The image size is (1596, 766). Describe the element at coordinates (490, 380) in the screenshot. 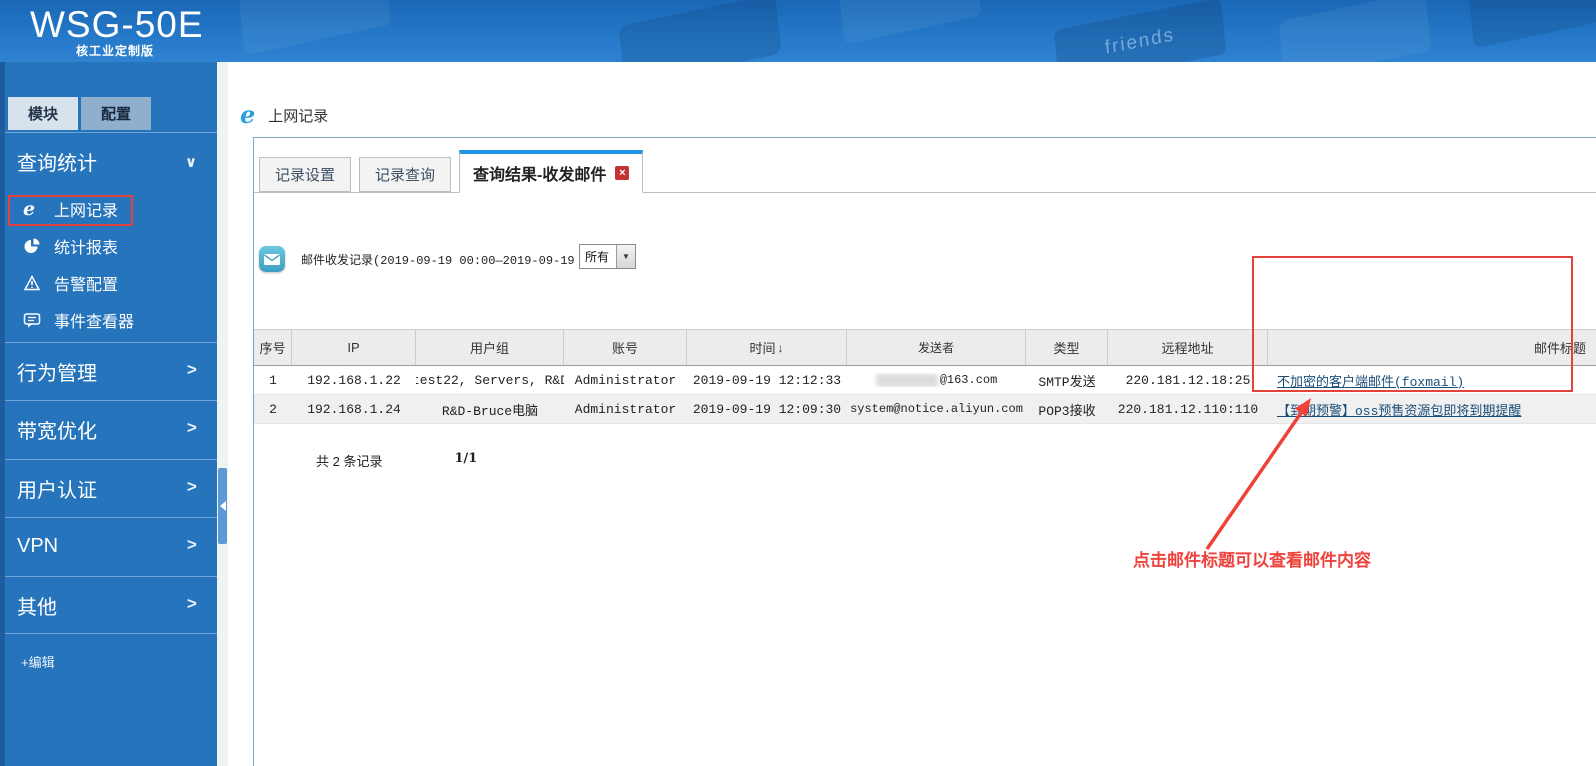

I see `cell-group: test22, Servers, R&D` at that location.